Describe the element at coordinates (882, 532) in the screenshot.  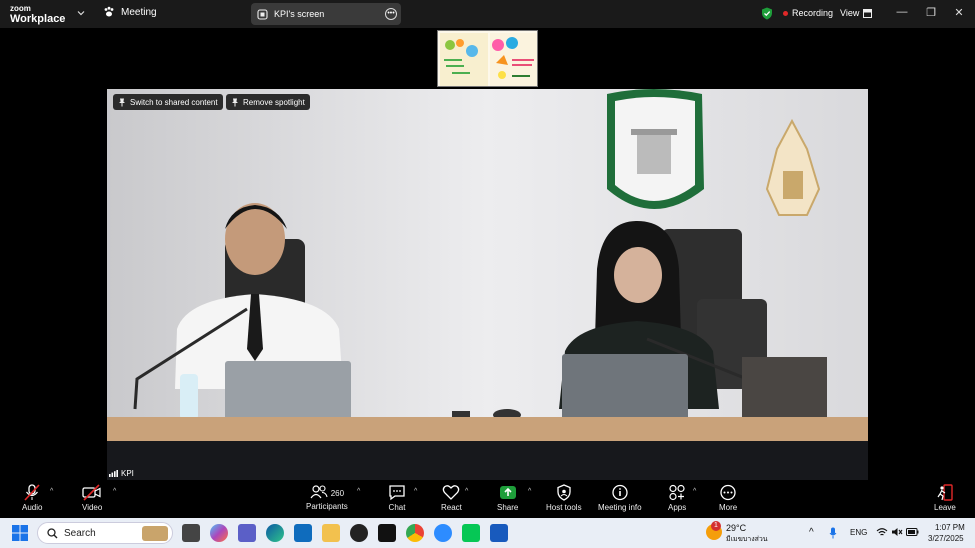
I see `wifi-icon` at that location.